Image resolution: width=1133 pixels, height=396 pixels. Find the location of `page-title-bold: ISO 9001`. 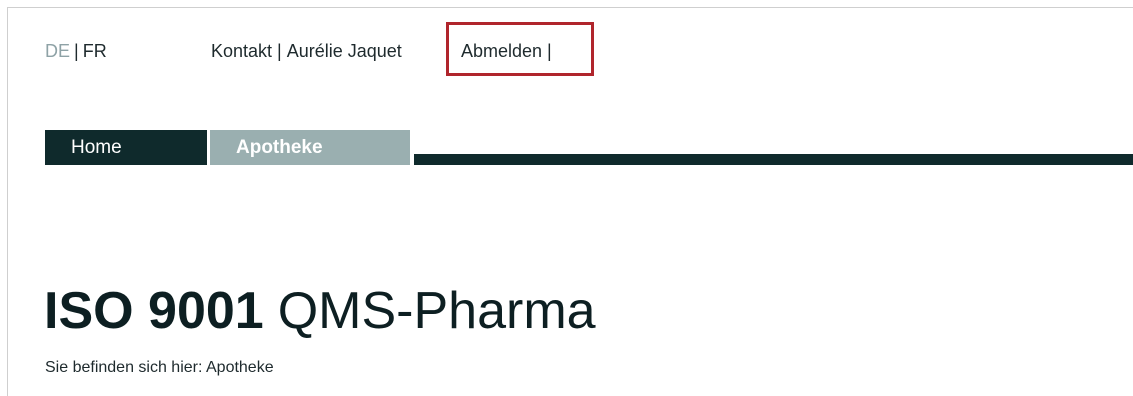

page-title-bold: ISO 9001 is located at coordinates (154, 311).